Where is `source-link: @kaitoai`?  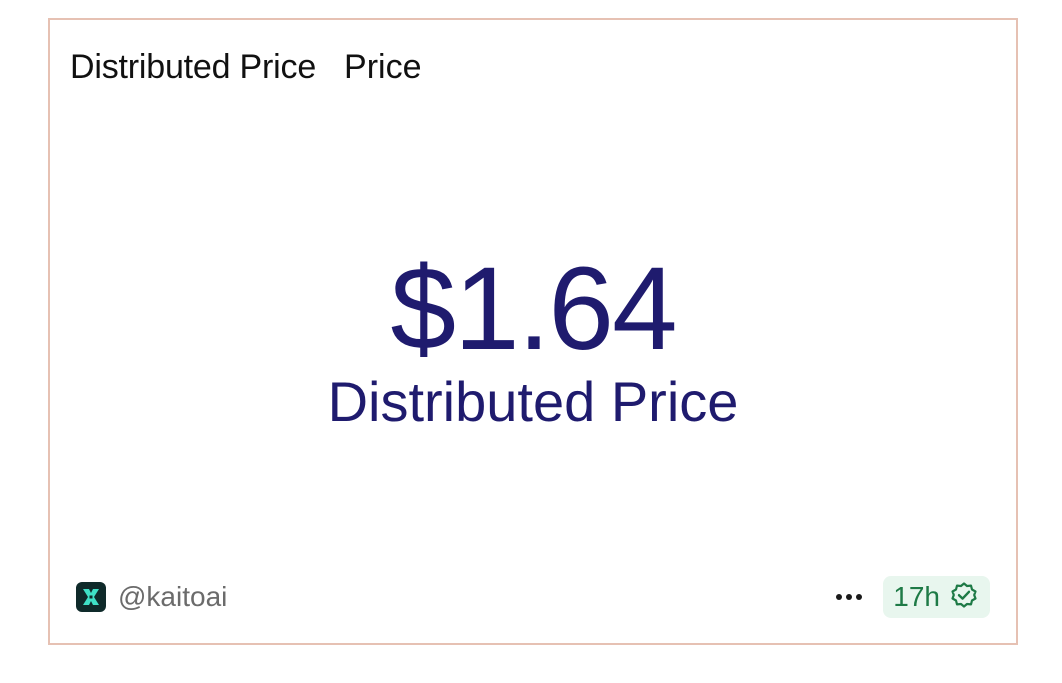
source-link: @kaitoai is located at coordinates (151, 597).